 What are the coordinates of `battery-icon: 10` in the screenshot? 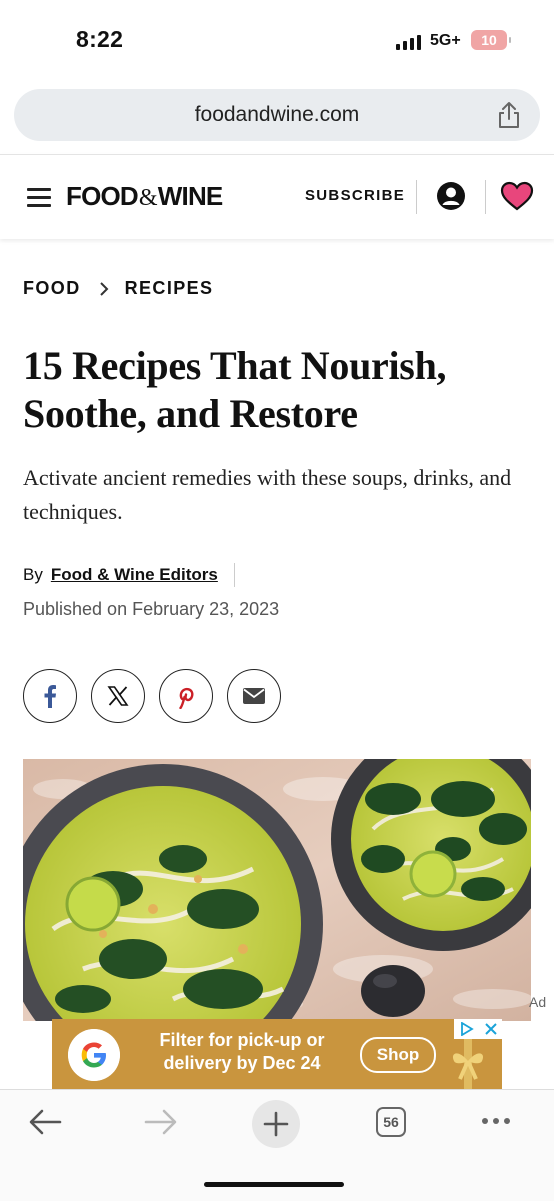 It's located at (491, 40).